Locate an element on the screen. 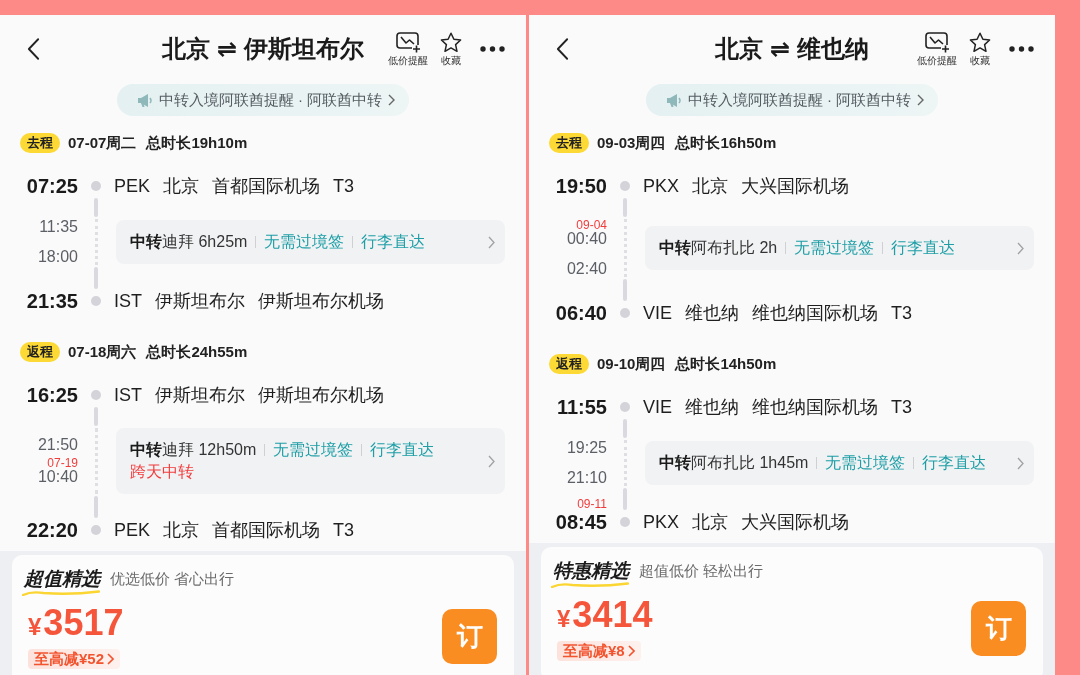 The height and width of the screenshot is (675, 1080). trip-duration: 总时长24h55m is located at coordinates (197, 352).